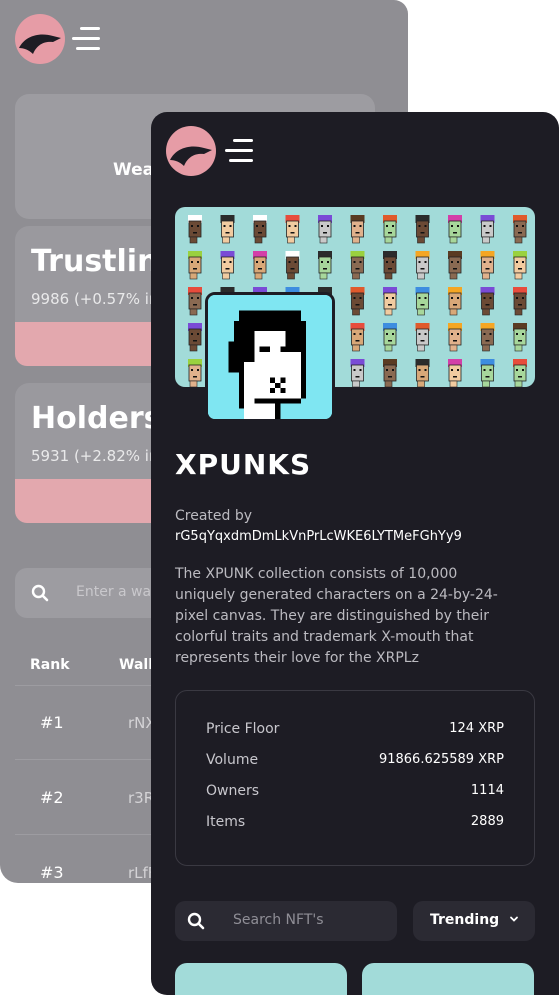 The image size is (559, 995). What do you see at coordinates (50, 665) in the screenshot?
I see `column-header-rank: Rank` at bounding box center [50, 665].